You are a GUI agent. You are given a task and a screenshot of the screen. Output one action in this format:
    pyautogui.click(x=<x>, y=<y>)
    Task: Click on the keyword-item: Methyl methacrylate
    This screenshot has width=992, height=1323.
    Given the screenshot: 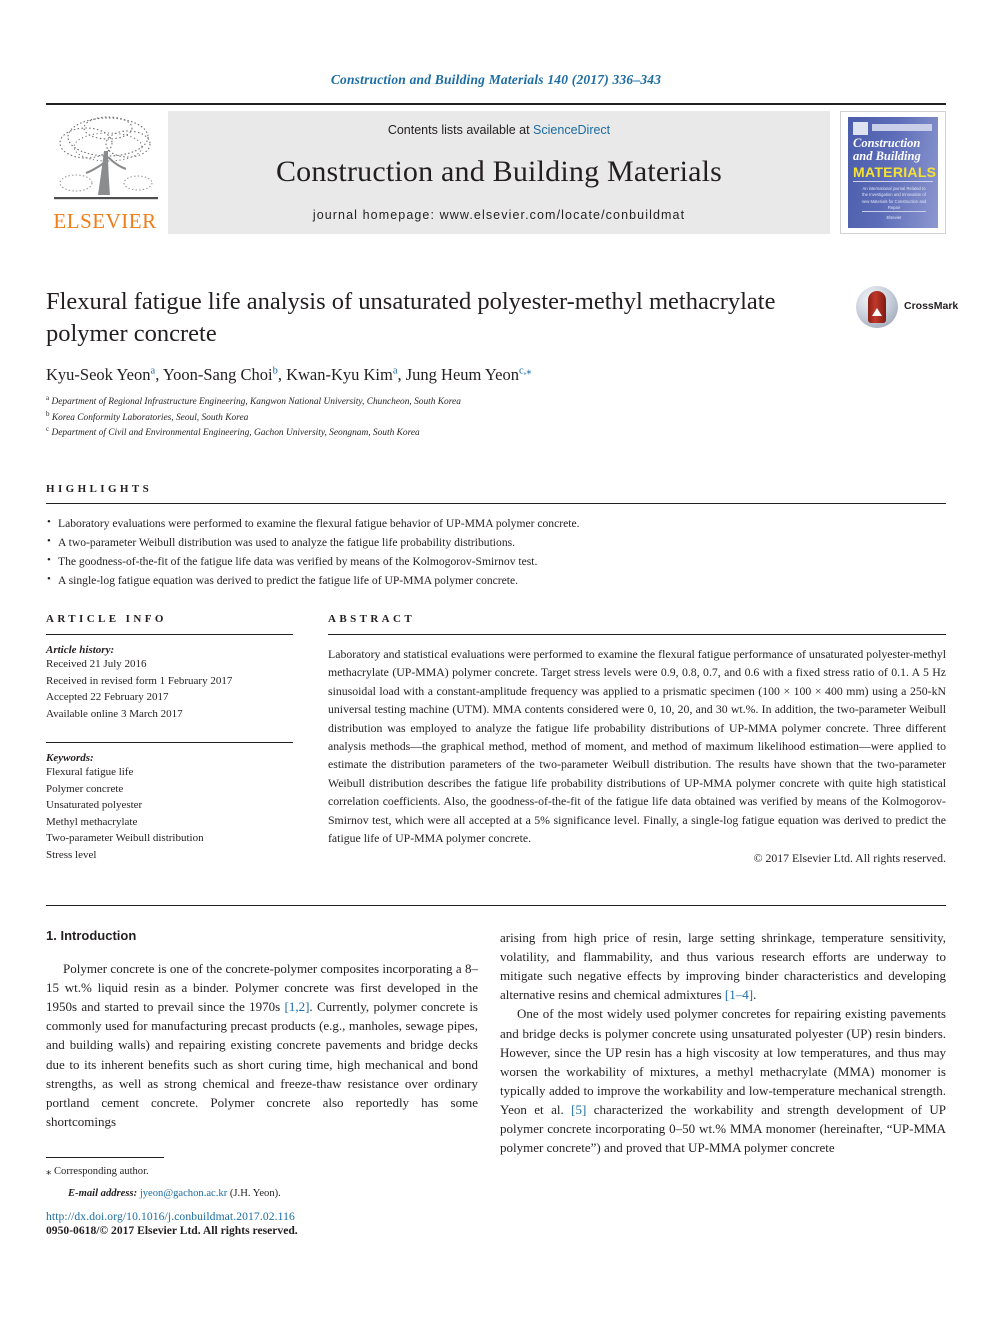 What is the action you would take?
    pyautogui.click(x=92, y=821)
    